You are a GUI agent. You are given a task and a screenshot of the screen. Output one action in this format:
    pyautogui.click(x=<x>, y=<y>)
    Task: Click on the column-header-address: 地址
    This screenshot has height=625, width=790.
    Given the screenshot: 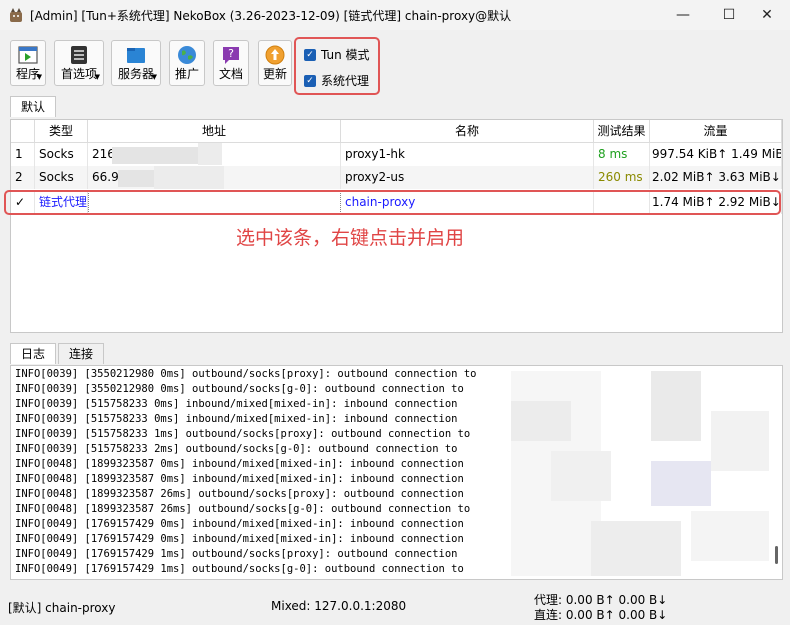 What is the action you would take?
    pyautogui.click(x=214, y=131)
    